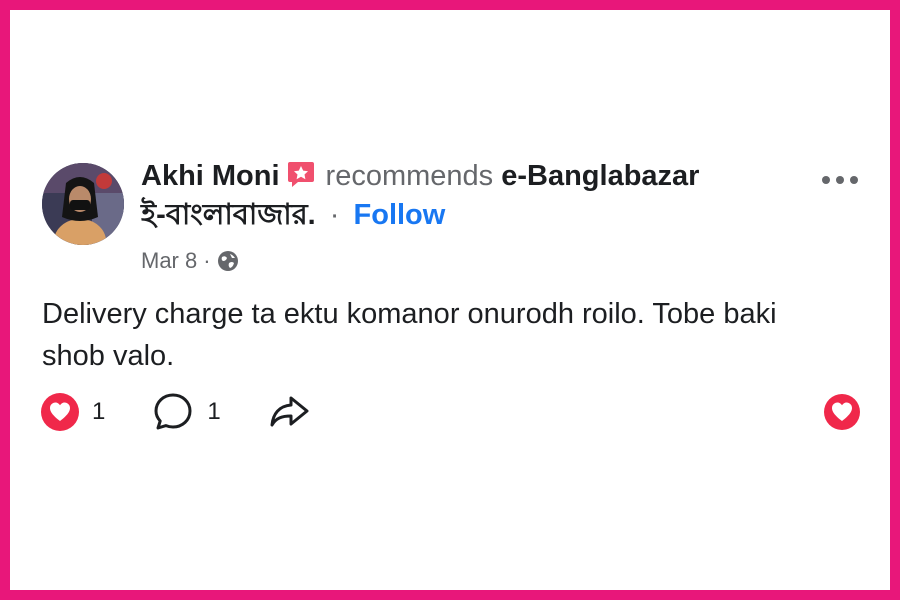  I want to click on post-date: Mar 8, so click(169, 260).